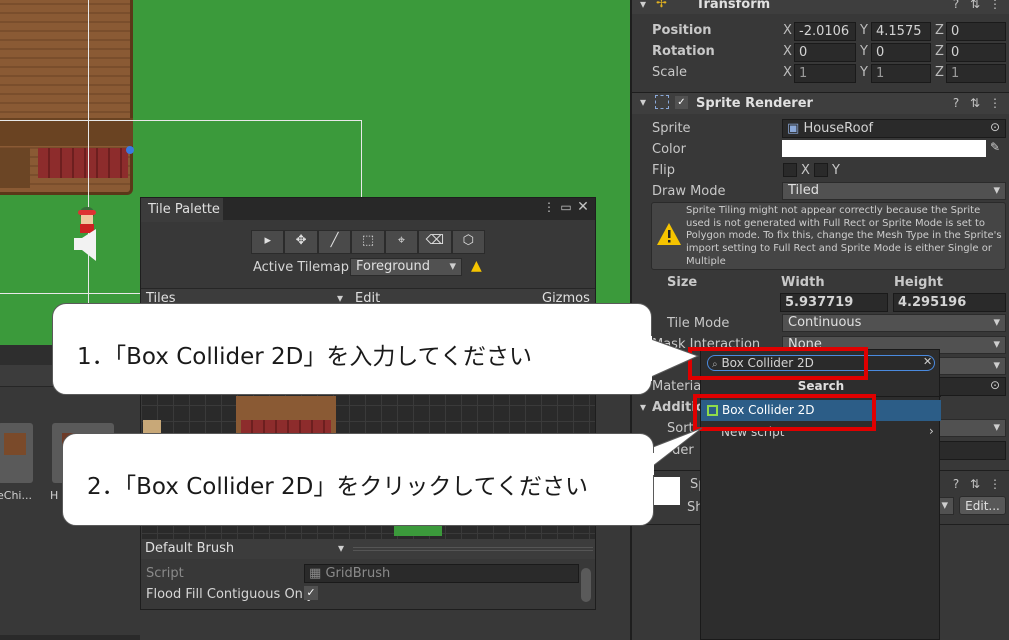 The height and width of the screenshot is (640, 1009). I want to click on callout-step-2-text: 2．「Box Collider 2D」をクリックしてください, so click(337, 487).